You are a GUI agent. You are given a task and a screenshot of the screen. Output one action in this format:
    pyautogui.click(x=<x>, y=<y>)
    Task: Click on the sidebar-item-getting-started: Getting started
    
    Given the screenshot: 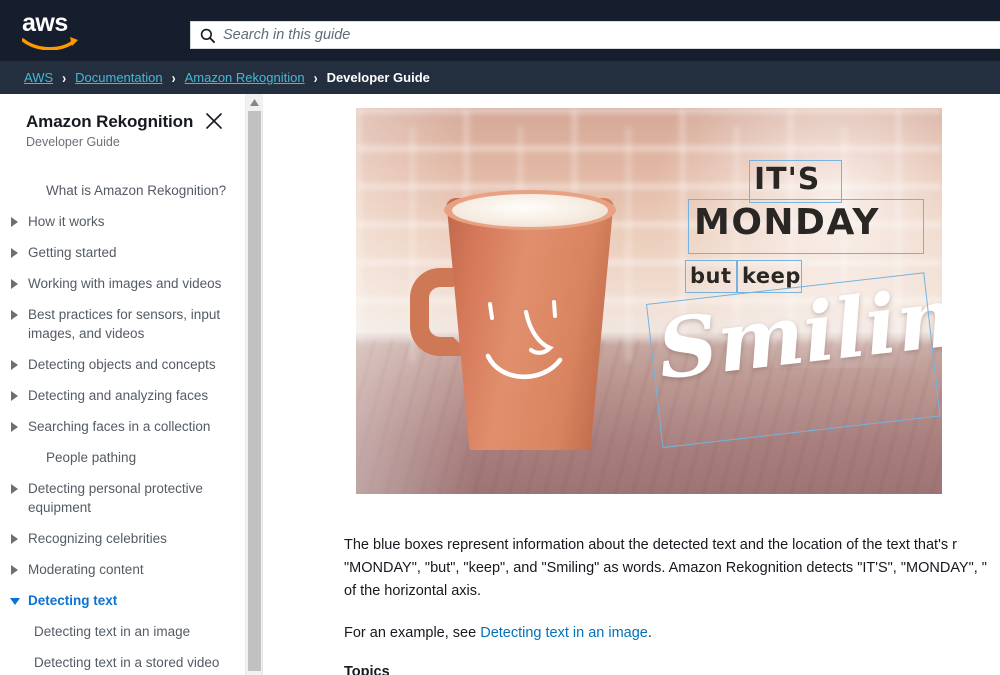 What is the action you would take?
    pyautogui.click(x=119, y=252)
    